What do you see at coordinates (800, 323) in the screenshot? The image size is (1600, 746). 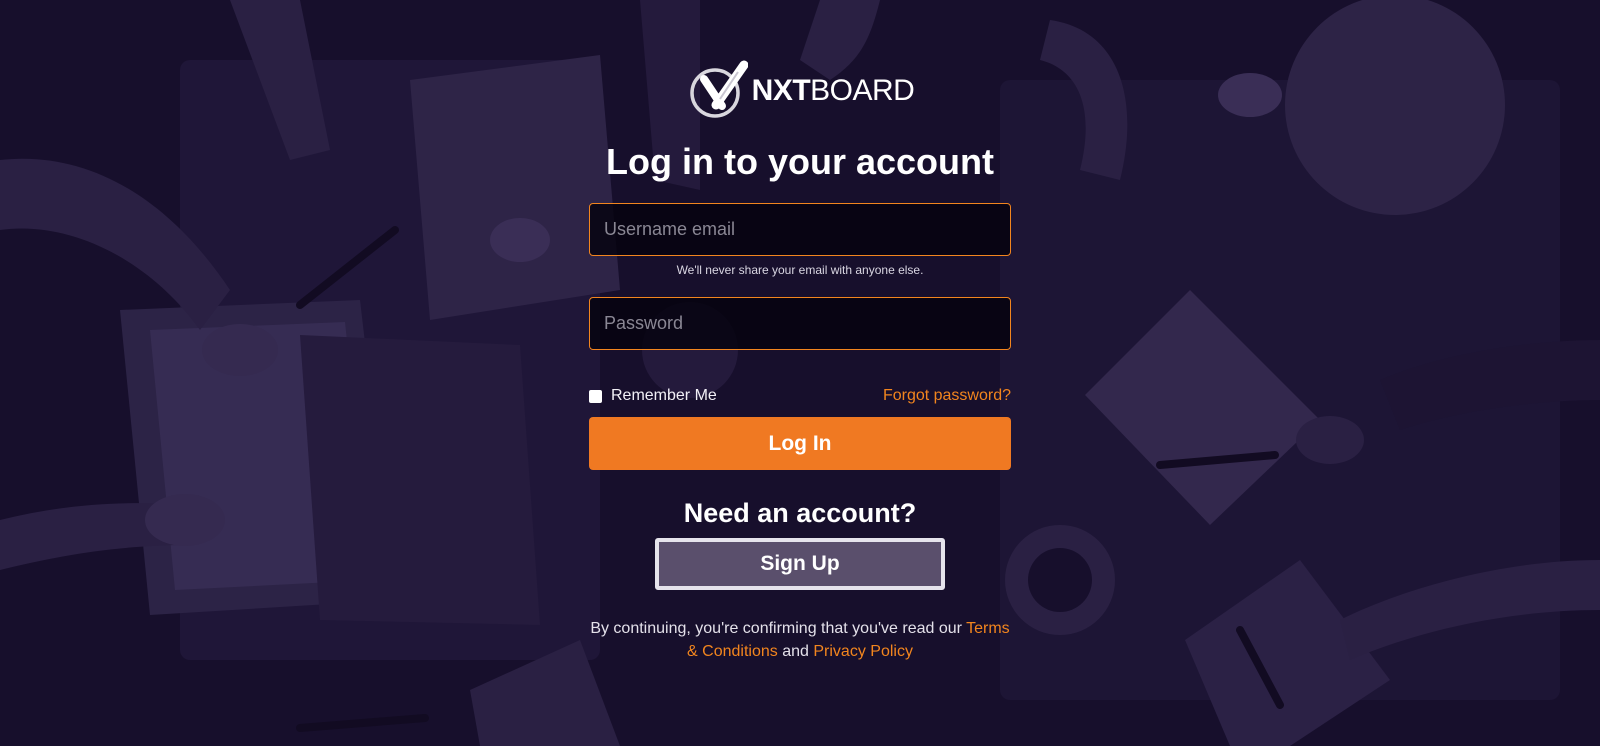 I see `password-input` at bounding box center [800, 323].